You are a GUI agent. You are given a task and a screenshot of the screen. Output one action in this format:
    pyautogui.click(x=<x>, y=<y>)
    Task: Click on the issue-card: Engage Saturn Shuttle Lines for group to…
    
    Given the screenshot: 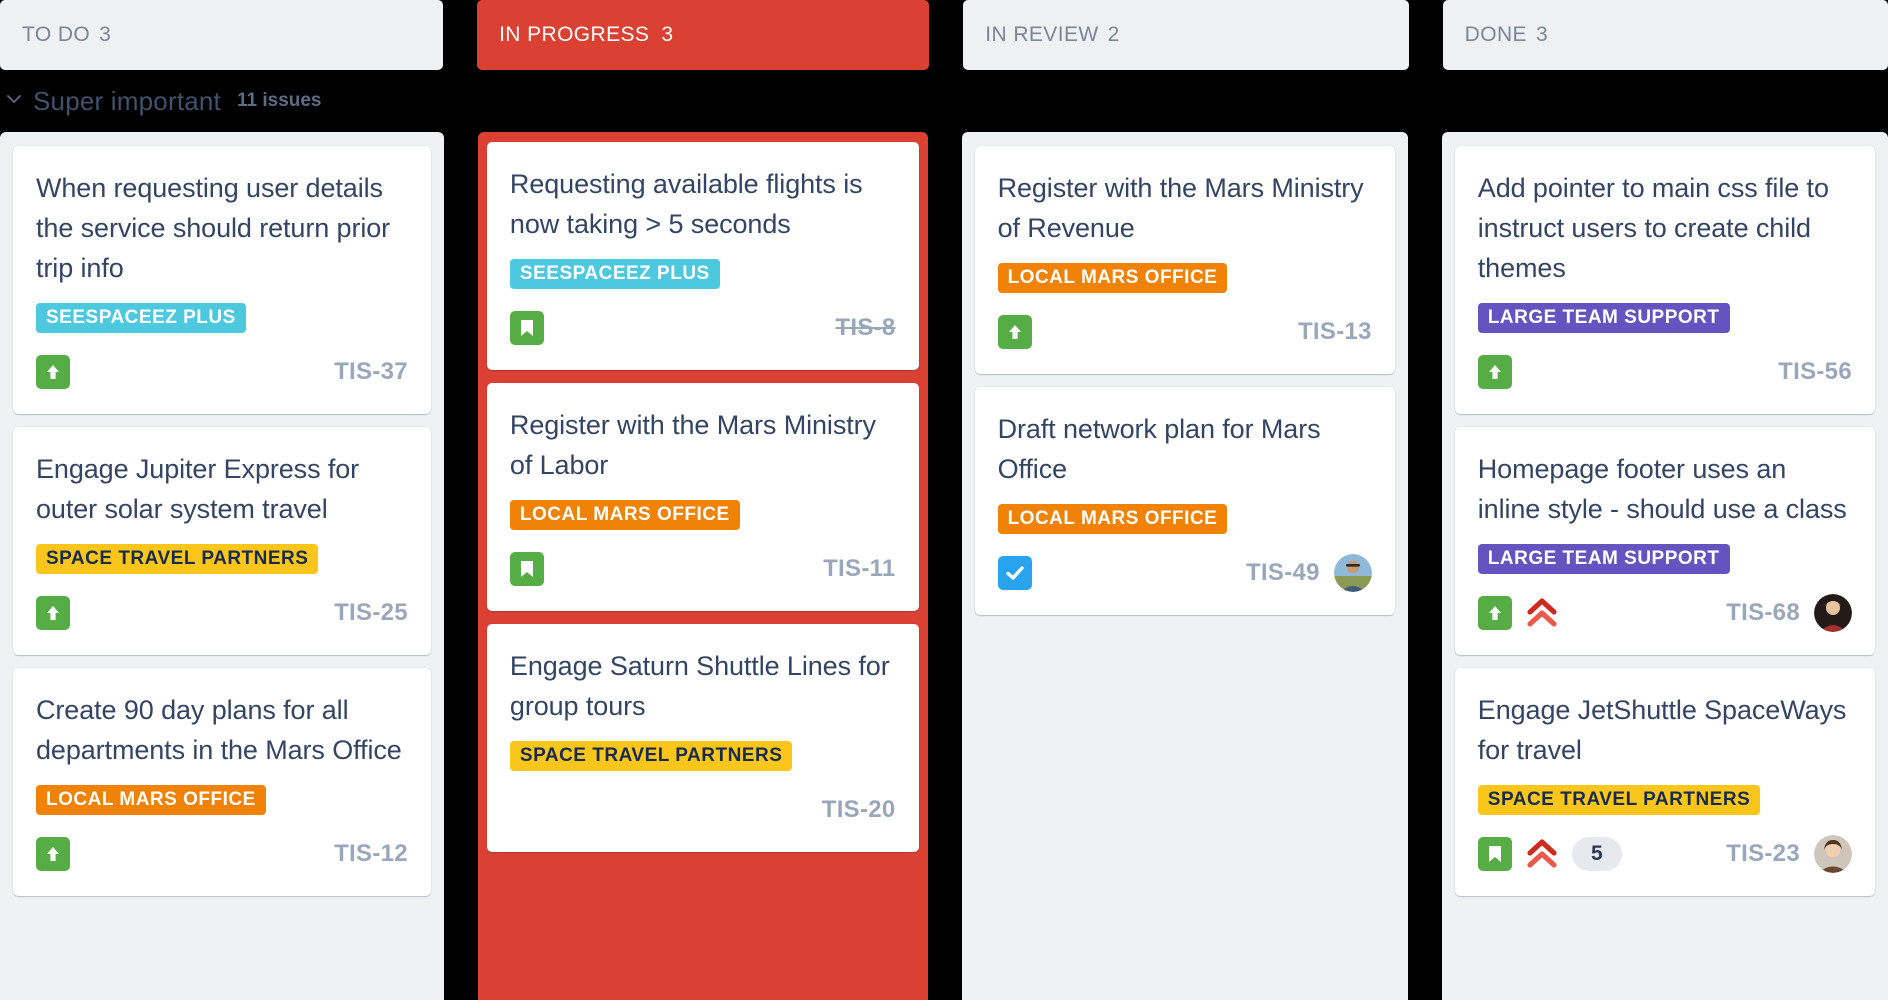 What is the action you would take?
    pyautogui.click(x=702, y=738)
    